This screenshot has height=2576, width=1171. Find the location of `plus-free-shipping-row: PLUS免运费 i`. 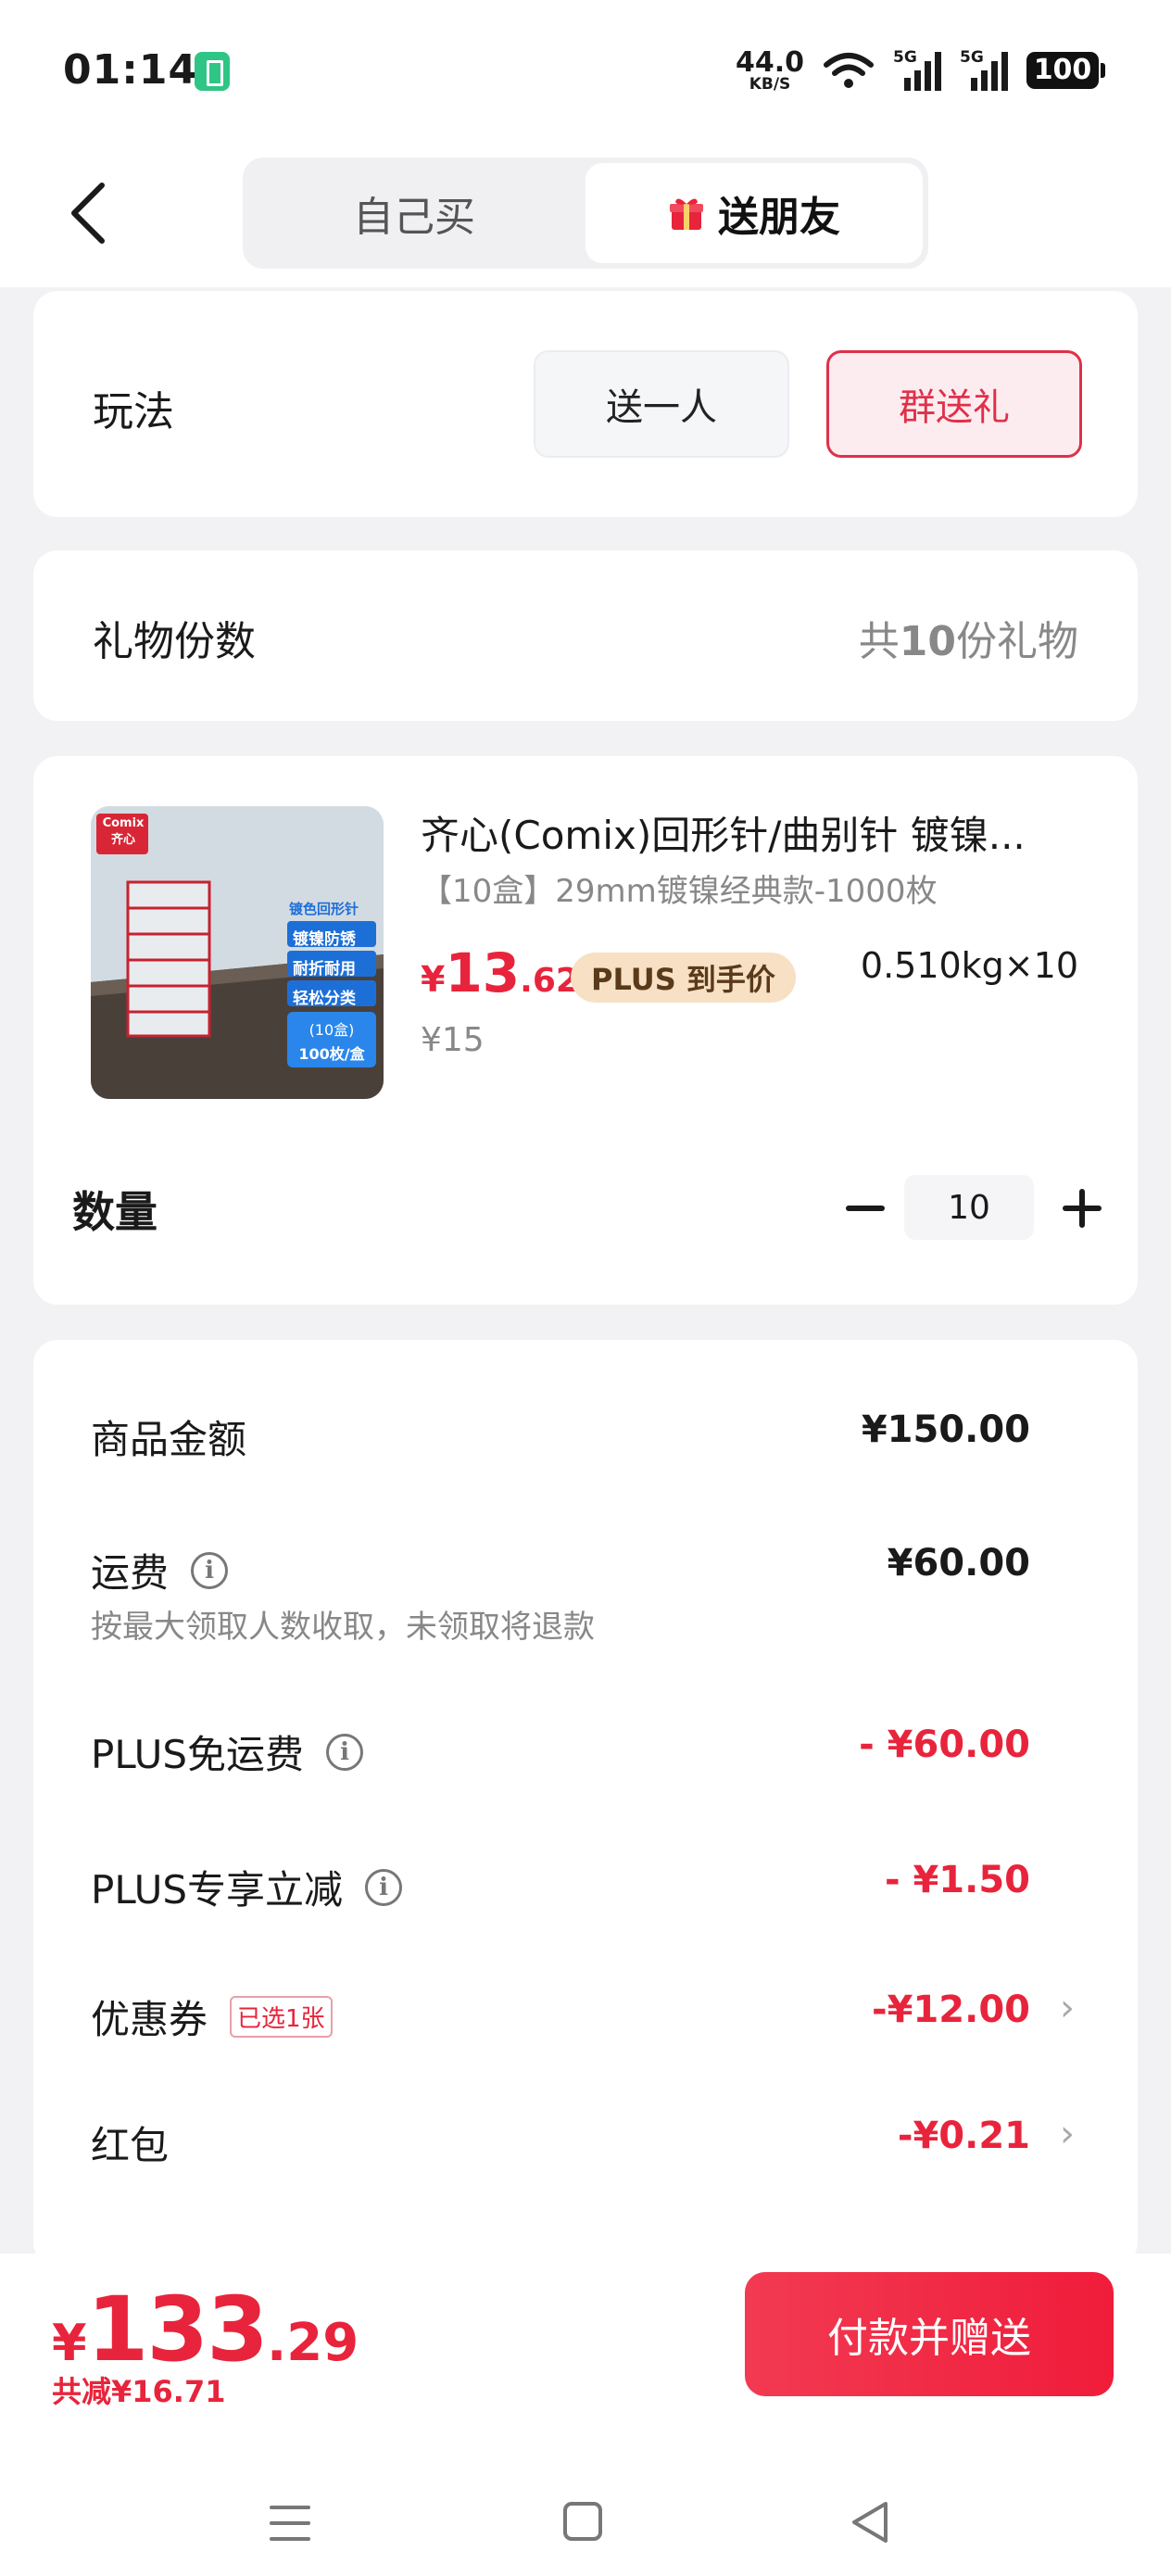

plus-free-shipping-row: PLUS免运费 i is located at coordinates (228, 1752).